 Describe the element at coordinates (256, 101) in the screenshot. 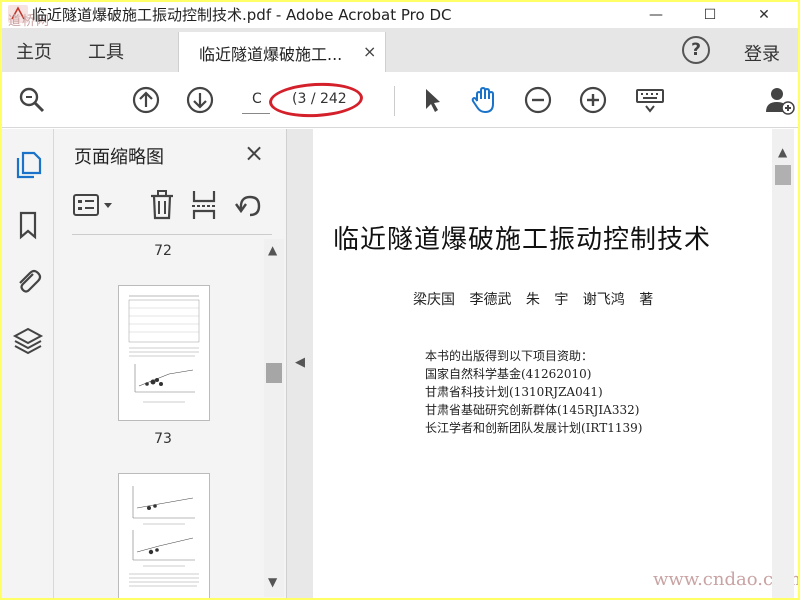

I see `page-number-input: C` at that location.